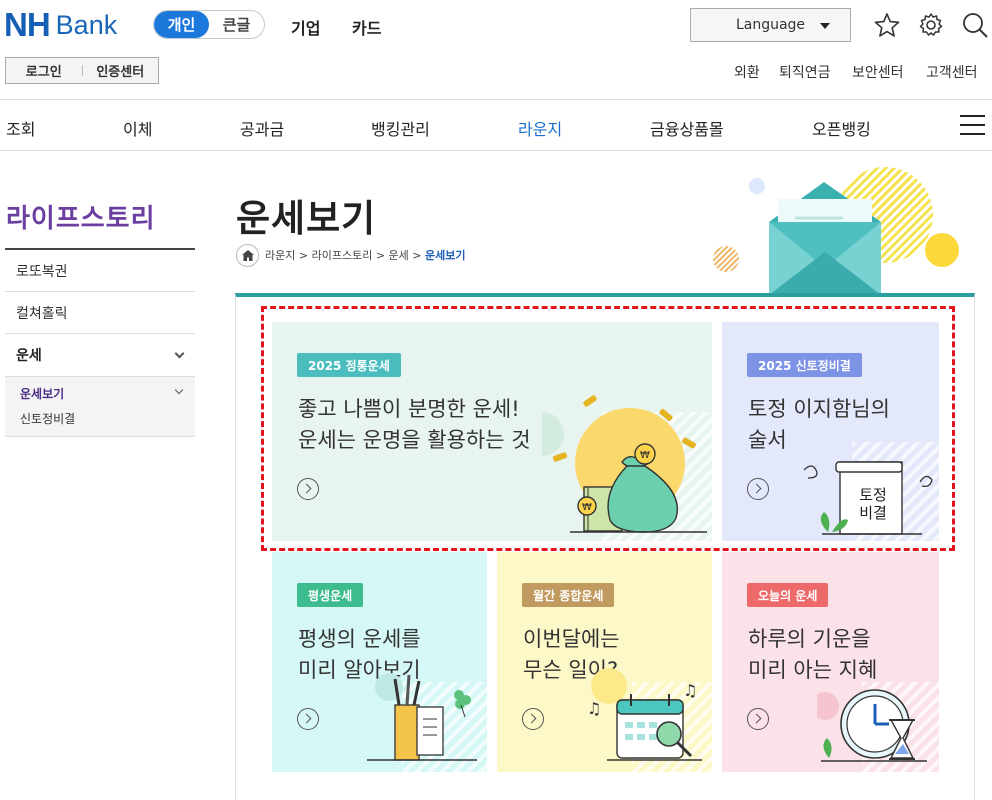  I want to click on logo-mark: NH, so click(27, 24).